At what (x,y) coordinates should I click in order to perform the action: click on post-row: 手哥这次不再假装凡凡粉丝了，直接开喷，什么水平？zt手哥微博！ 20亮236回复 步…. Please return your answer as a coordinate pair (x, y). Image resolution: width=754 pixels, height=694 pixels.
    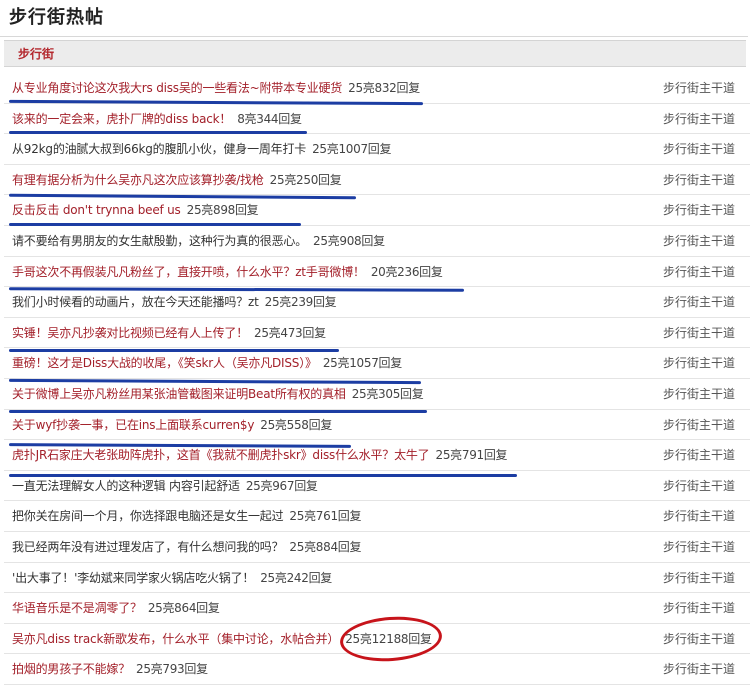
    Looking at the image, I should click on (377, 272).